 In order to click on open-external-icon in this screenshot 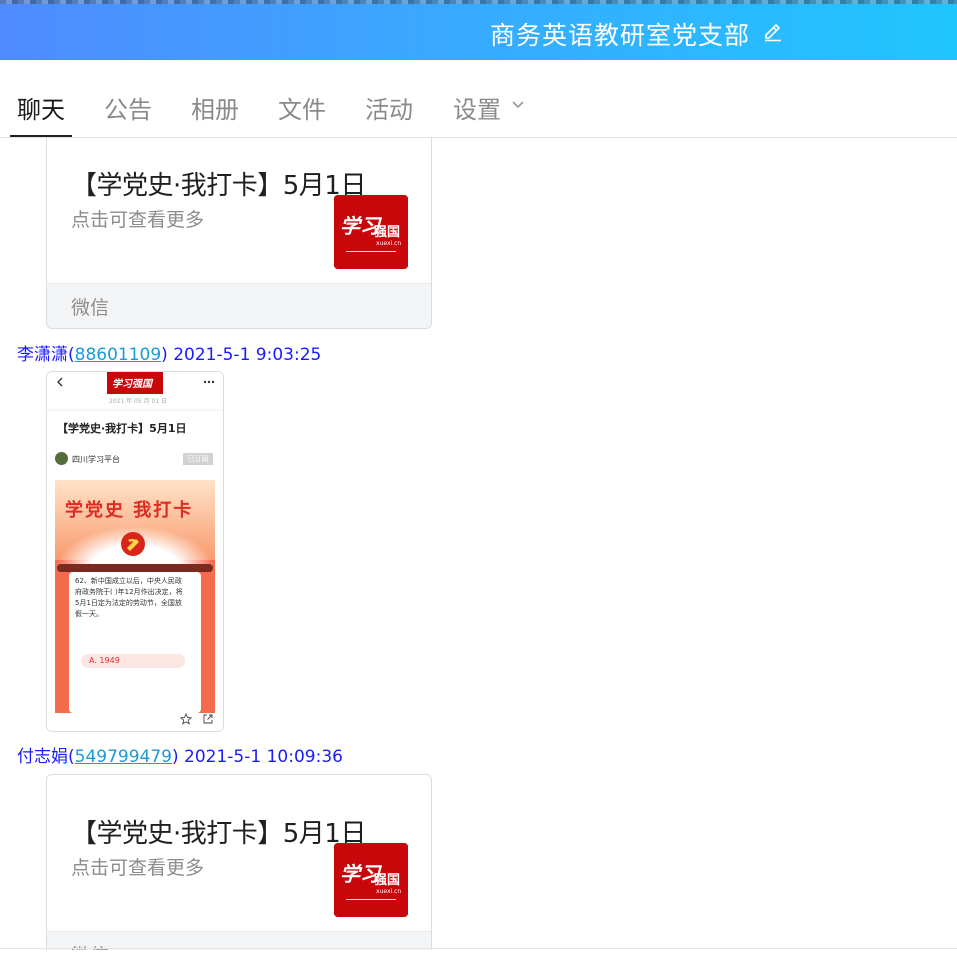, I will do `click(208, 719)`.